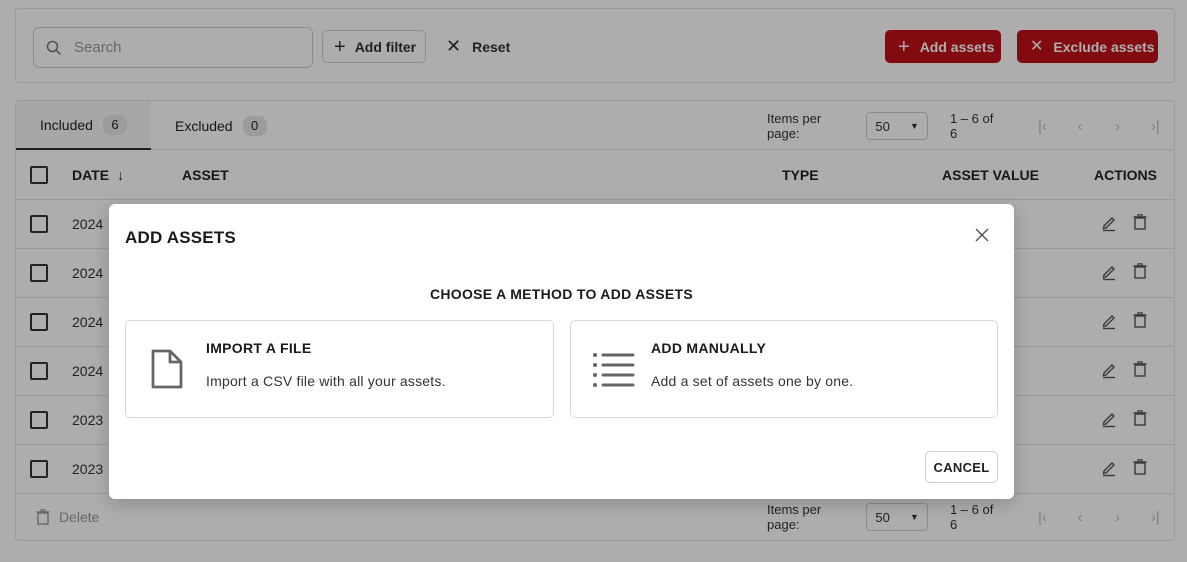  I want to click on option-title: ADD MANUALLY, so click(709, 348).